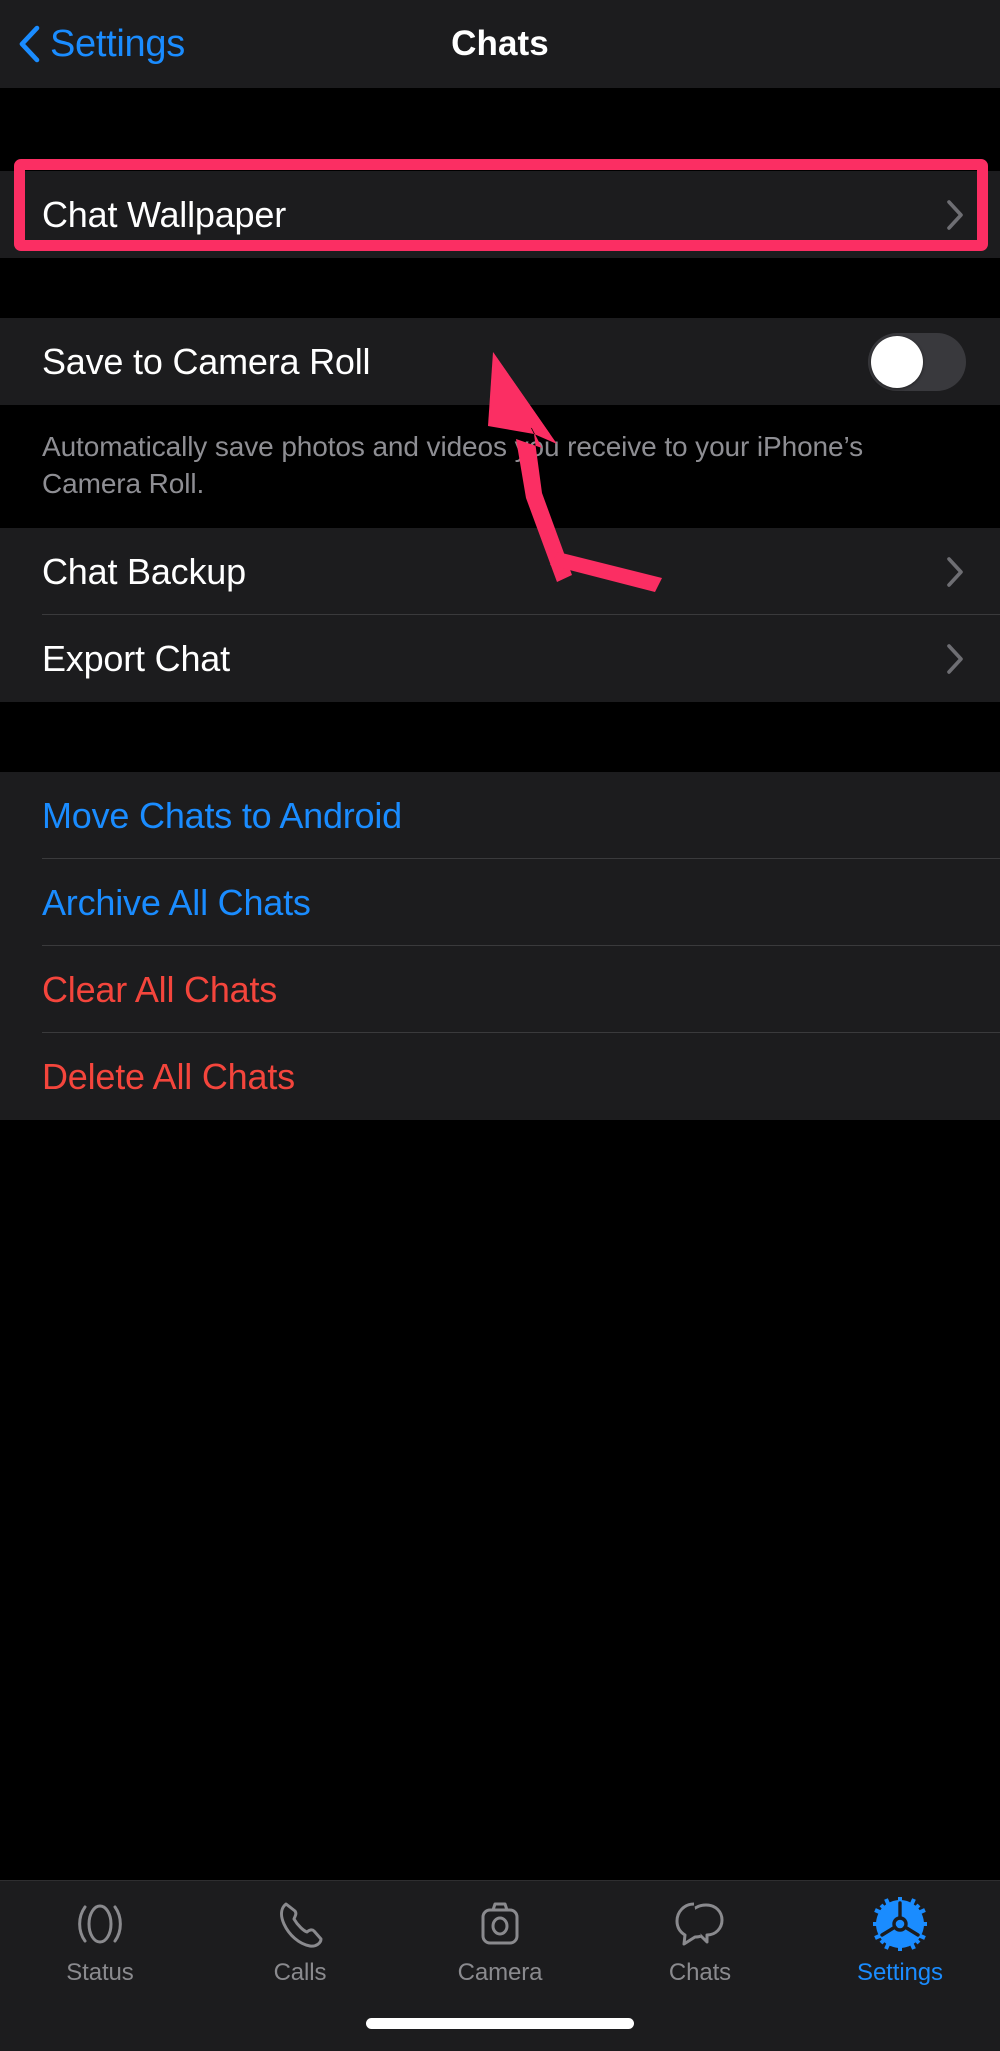  Describe the element at coordinates (136, 658) in the screenshot. I see `row-export-chat-label: Export Chat` at that location.